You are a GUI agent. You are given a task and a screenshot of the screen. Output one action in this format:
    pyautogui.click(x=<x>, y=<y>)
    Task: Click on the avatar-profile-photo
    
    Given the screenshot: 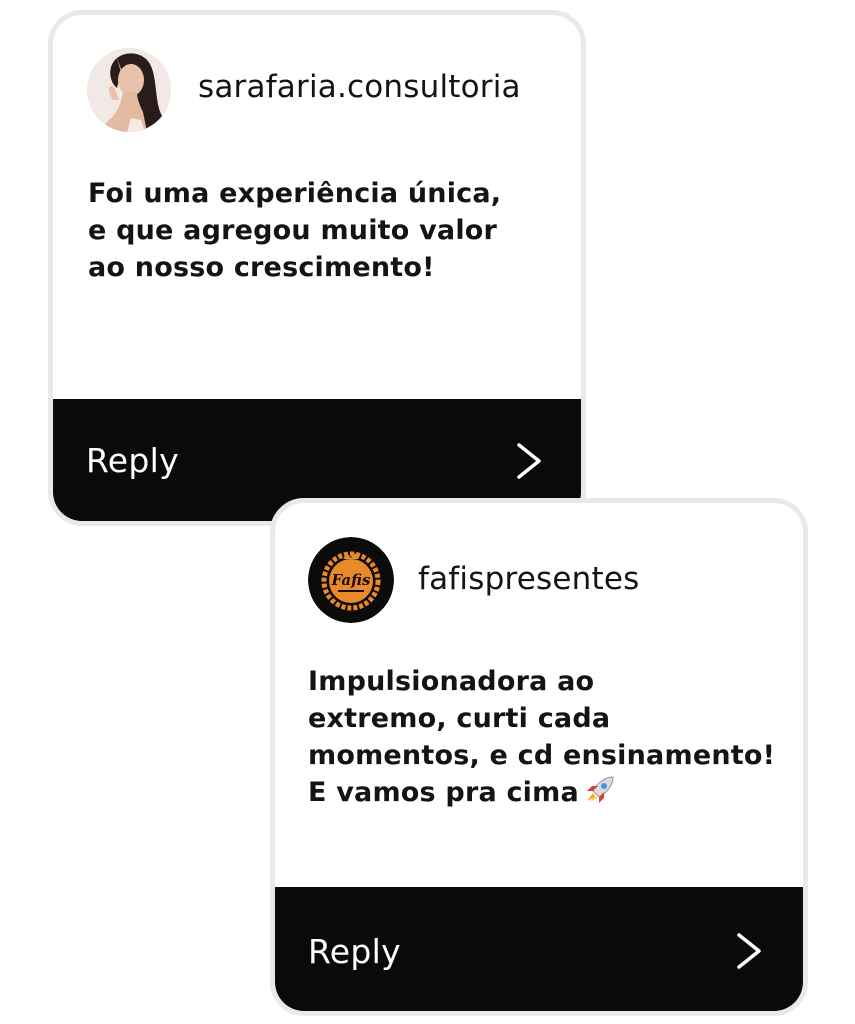 What is the action you would take?
    pyautogui.click(x=129, y=90)
    